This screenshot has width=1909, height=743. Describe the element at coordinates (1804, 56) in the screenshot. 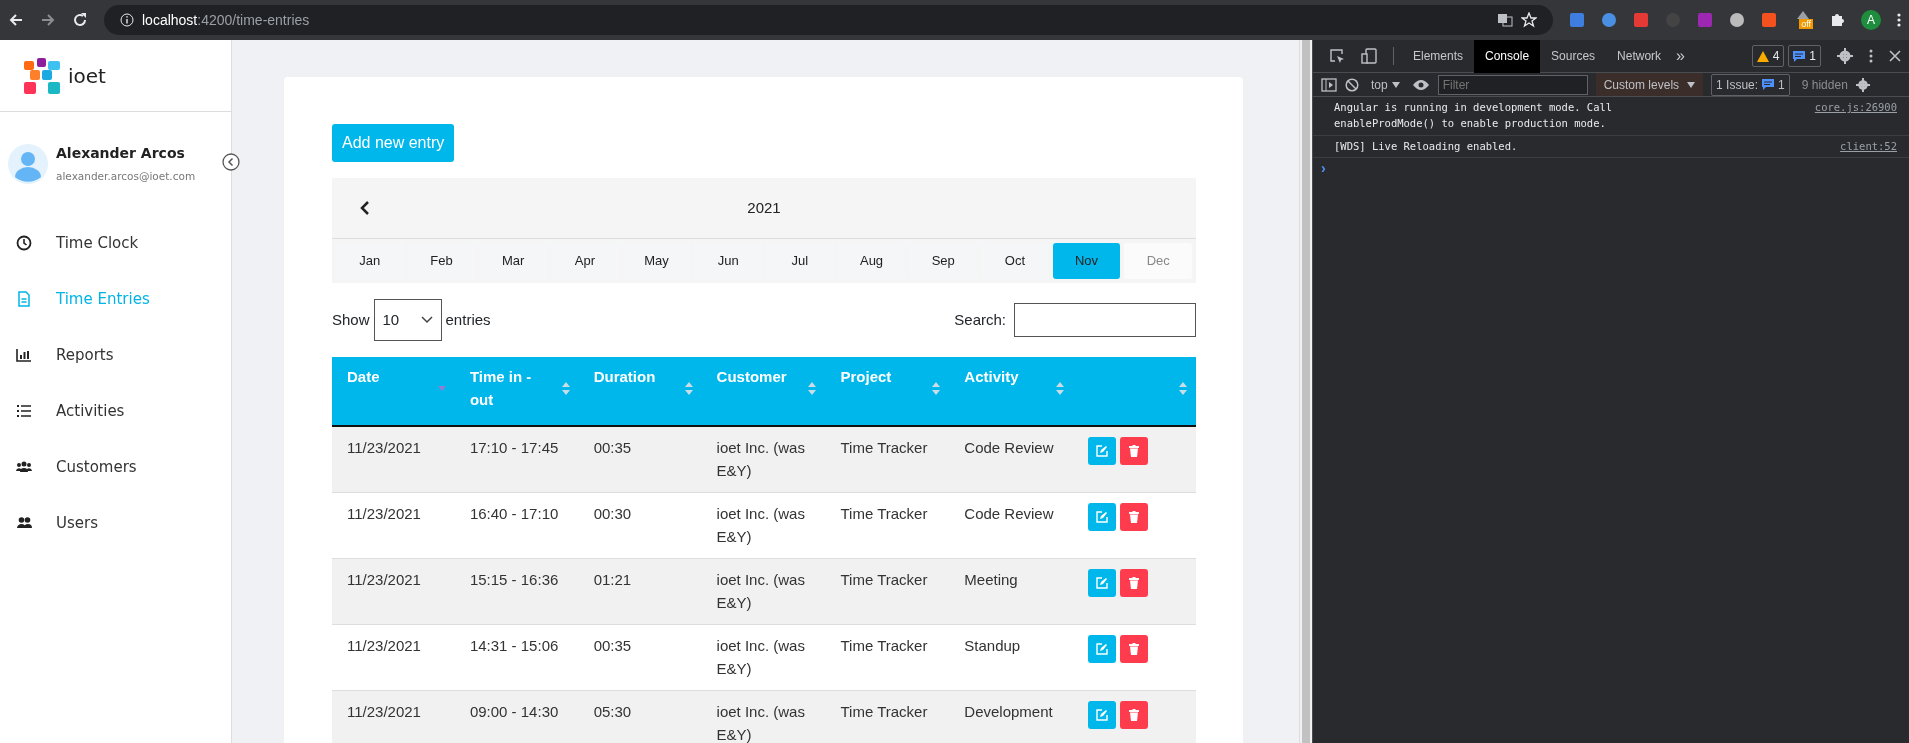

I see `messages-badge: 1` at that location.